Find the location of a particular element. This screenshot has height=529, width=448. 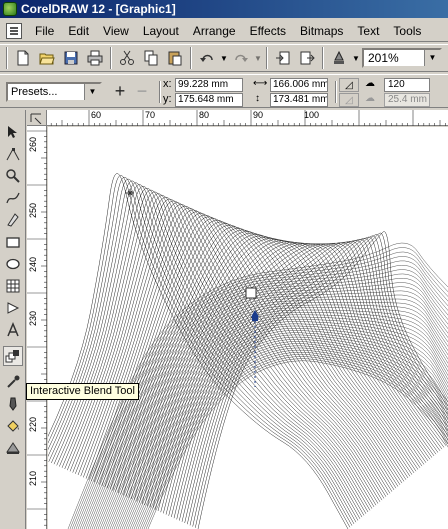

menu-tools: Tools is located at coordinates (407, 31).